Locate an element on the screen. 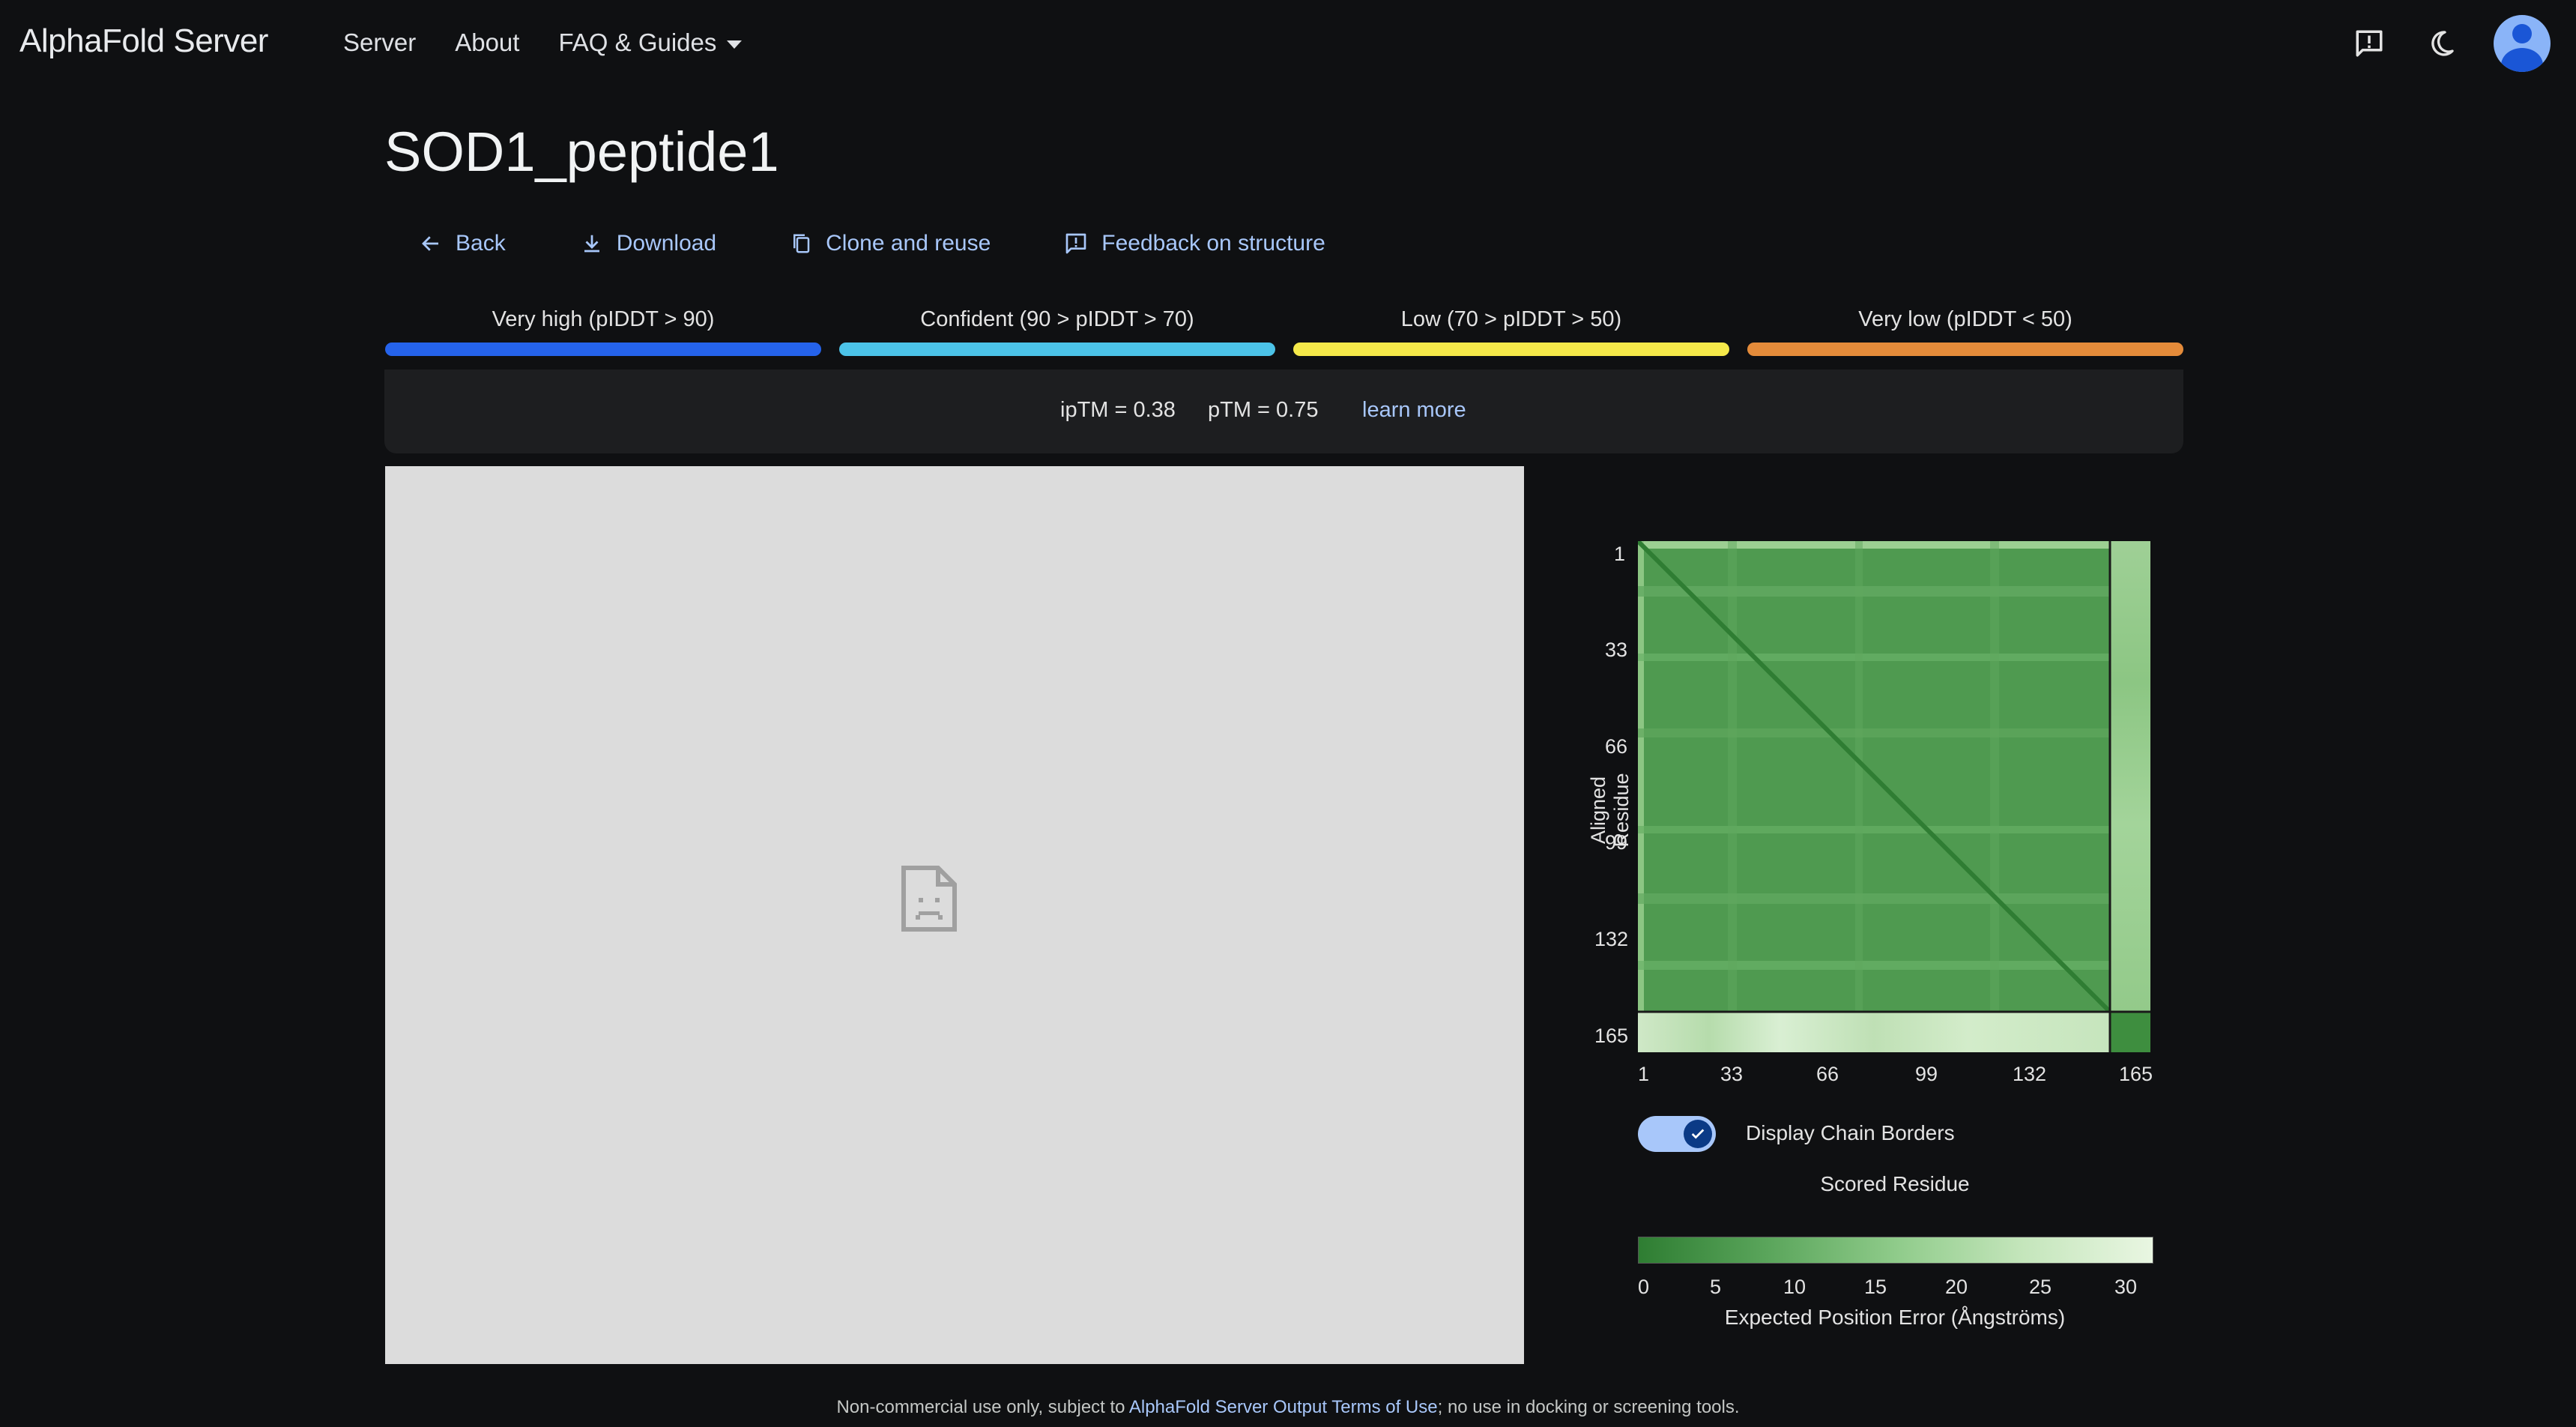 Image resolution: width=2576 pixels, height=1427 pixels. back-label: Back is located at coordinates (481, 243).